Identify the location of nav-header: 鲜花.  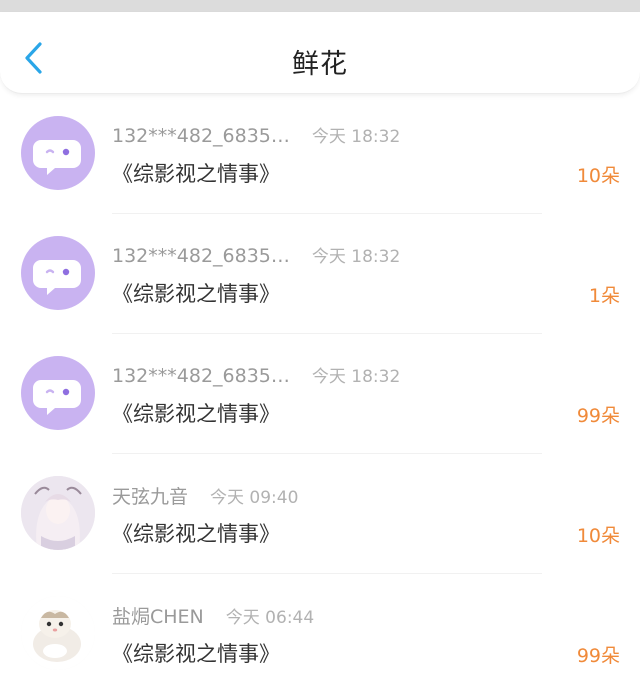
(320, 53).